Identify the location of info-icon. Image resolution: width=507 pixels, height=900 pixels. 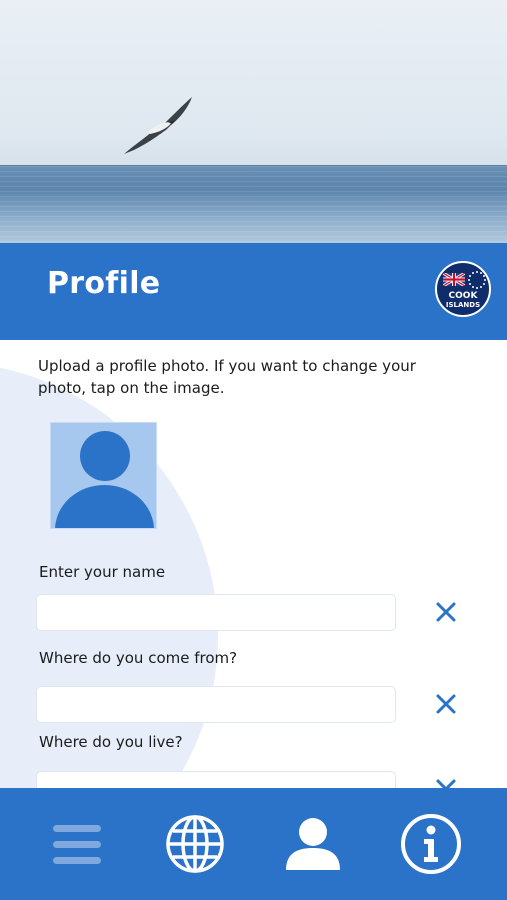
(431, 844).